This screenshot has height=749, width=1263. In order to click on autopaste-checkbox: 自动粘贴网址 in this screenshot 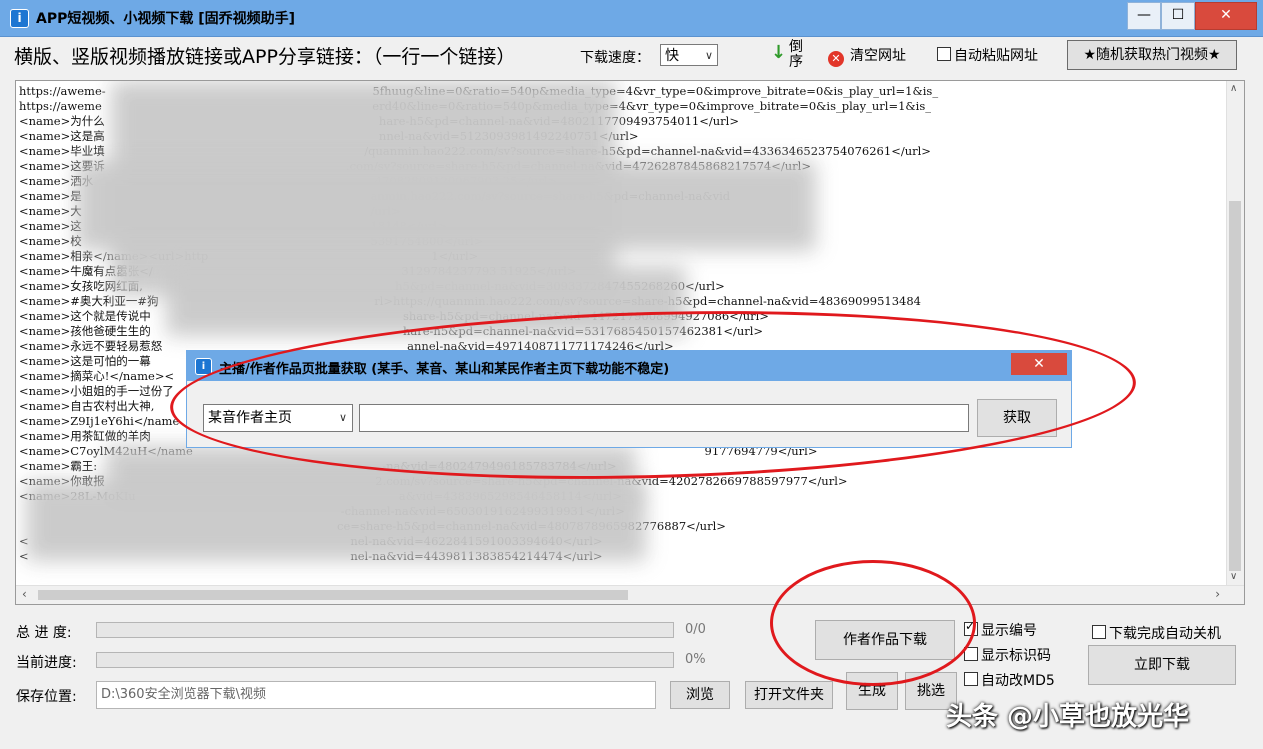, I will do `click(987, 55)`.